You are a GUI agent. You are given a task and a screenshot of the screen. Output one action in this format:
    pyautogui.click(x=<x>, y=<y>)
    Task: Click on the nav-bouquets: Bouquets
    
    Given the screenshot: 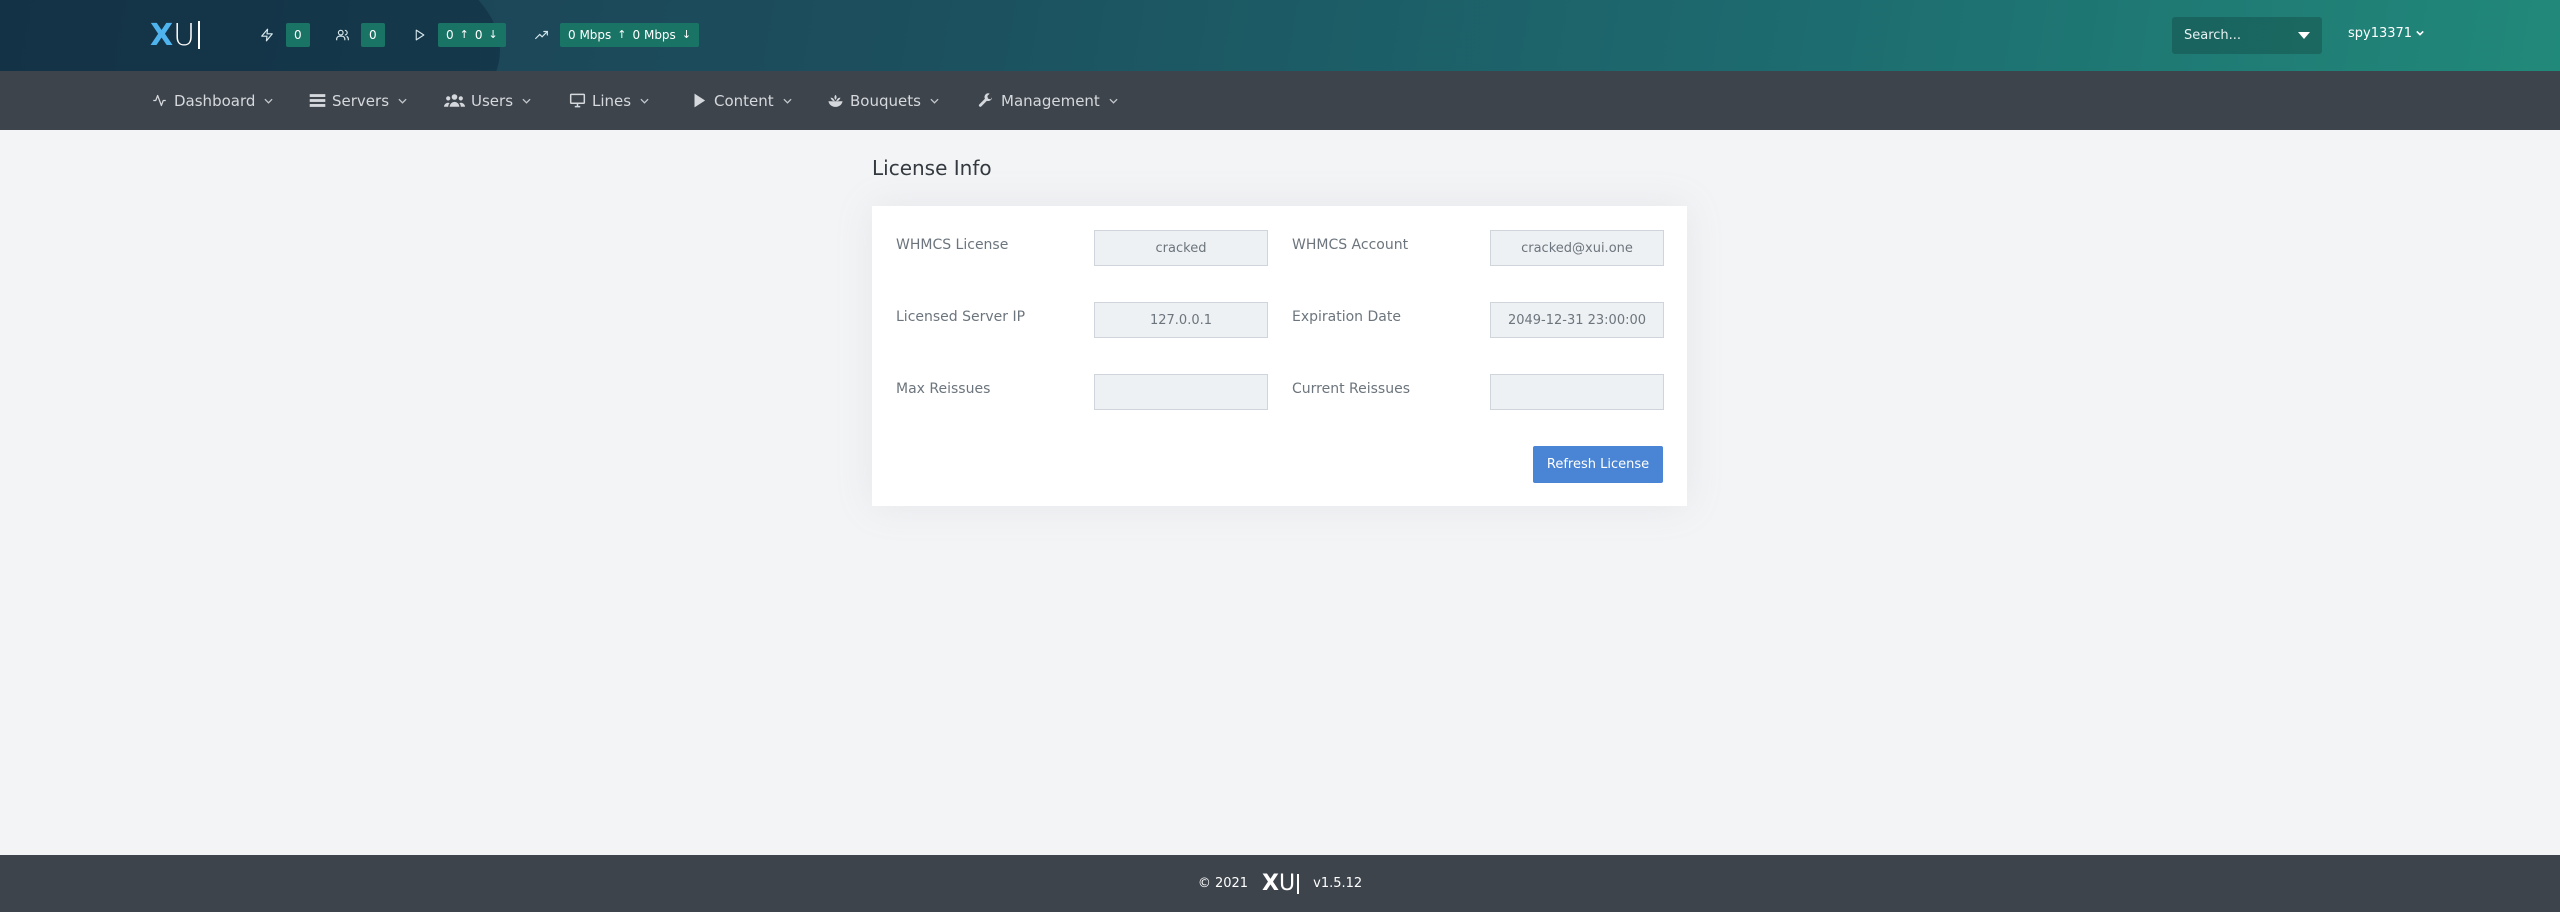 What is the action you would take?
    pyautogui.click(x=883, y=100)
    